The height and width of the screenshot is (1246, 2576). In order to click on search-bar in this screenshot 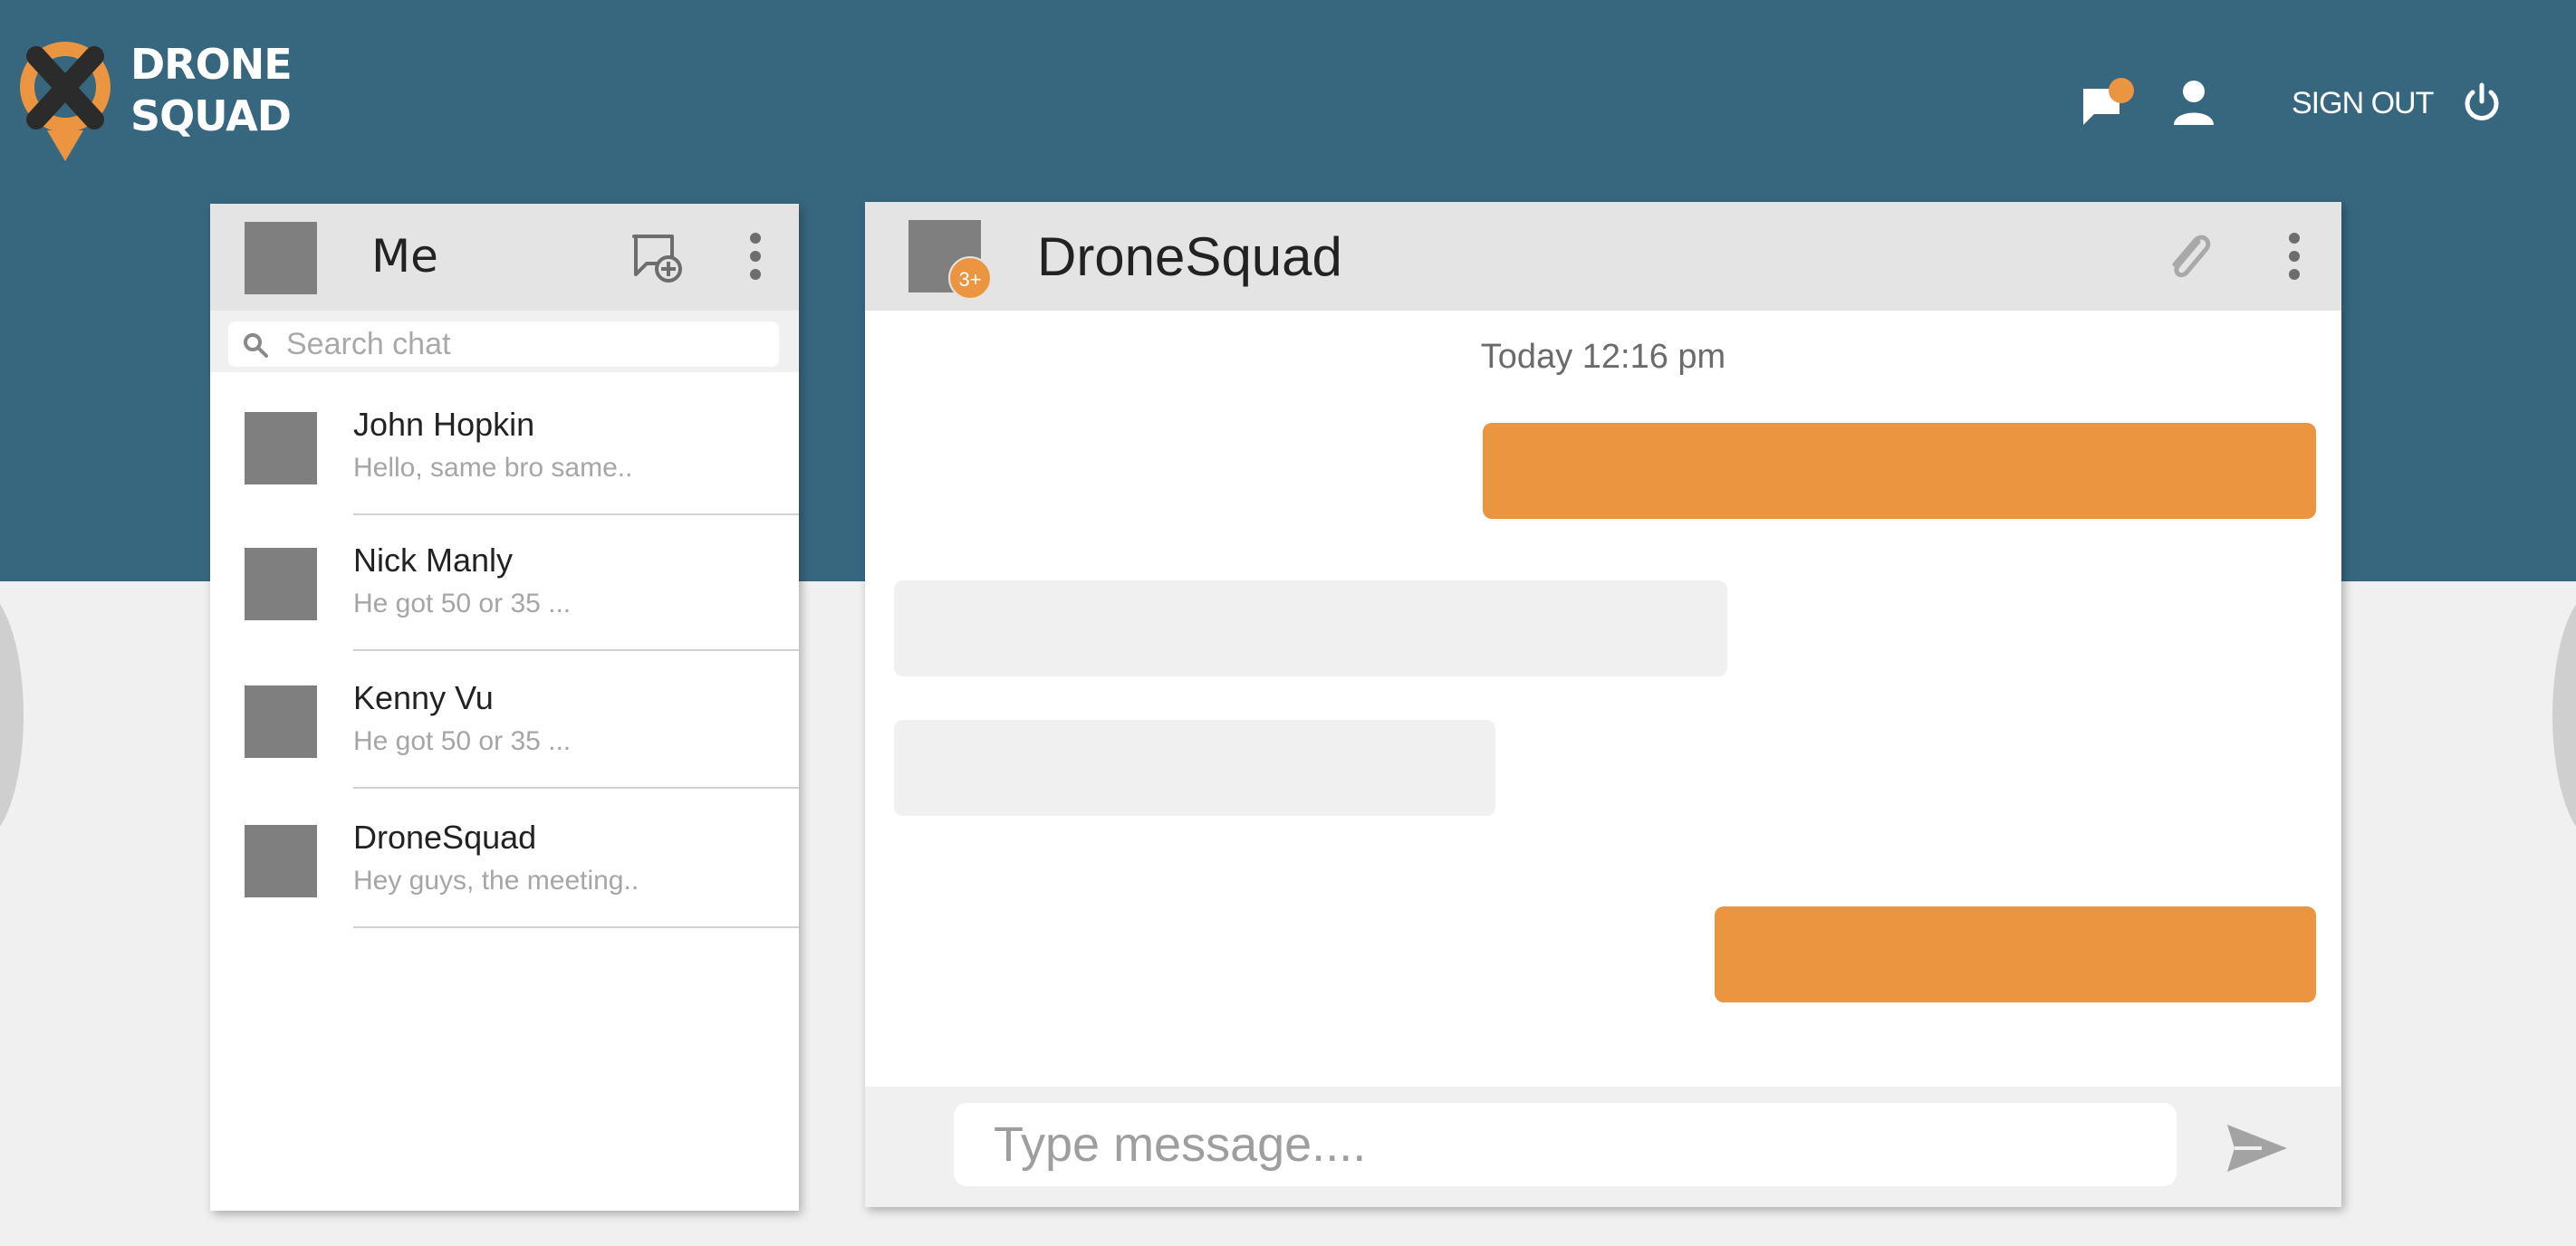, I will do `click(504, 341)`.